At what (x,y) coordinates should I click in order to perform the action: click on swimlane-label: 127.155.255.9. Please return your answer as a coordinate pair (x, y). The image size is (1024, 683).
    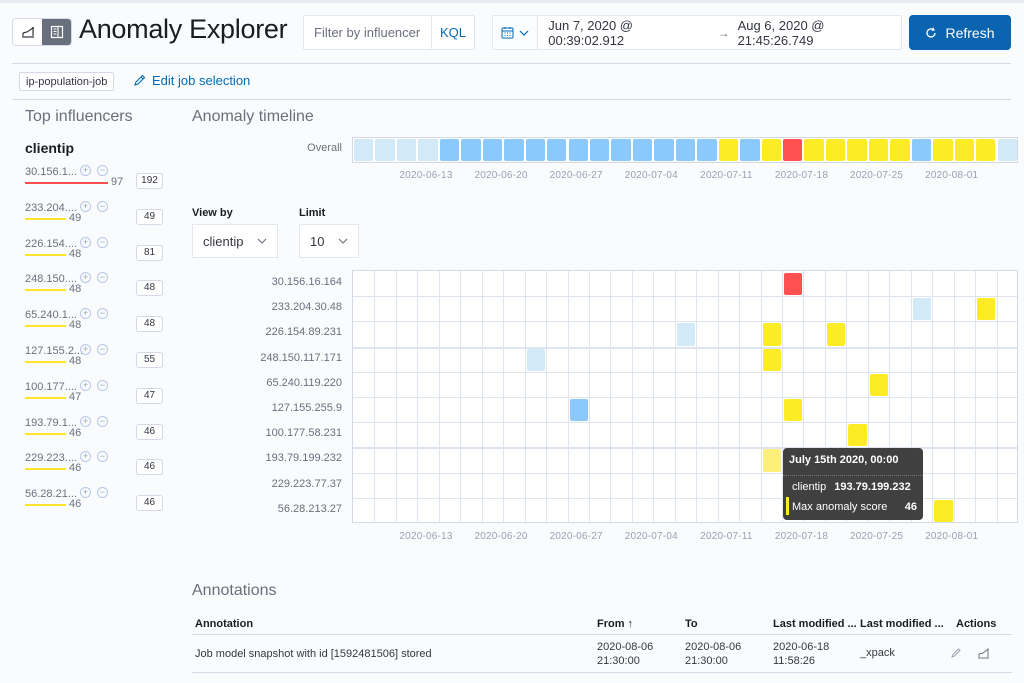
    Looking at the image, I should click on (271, 408).